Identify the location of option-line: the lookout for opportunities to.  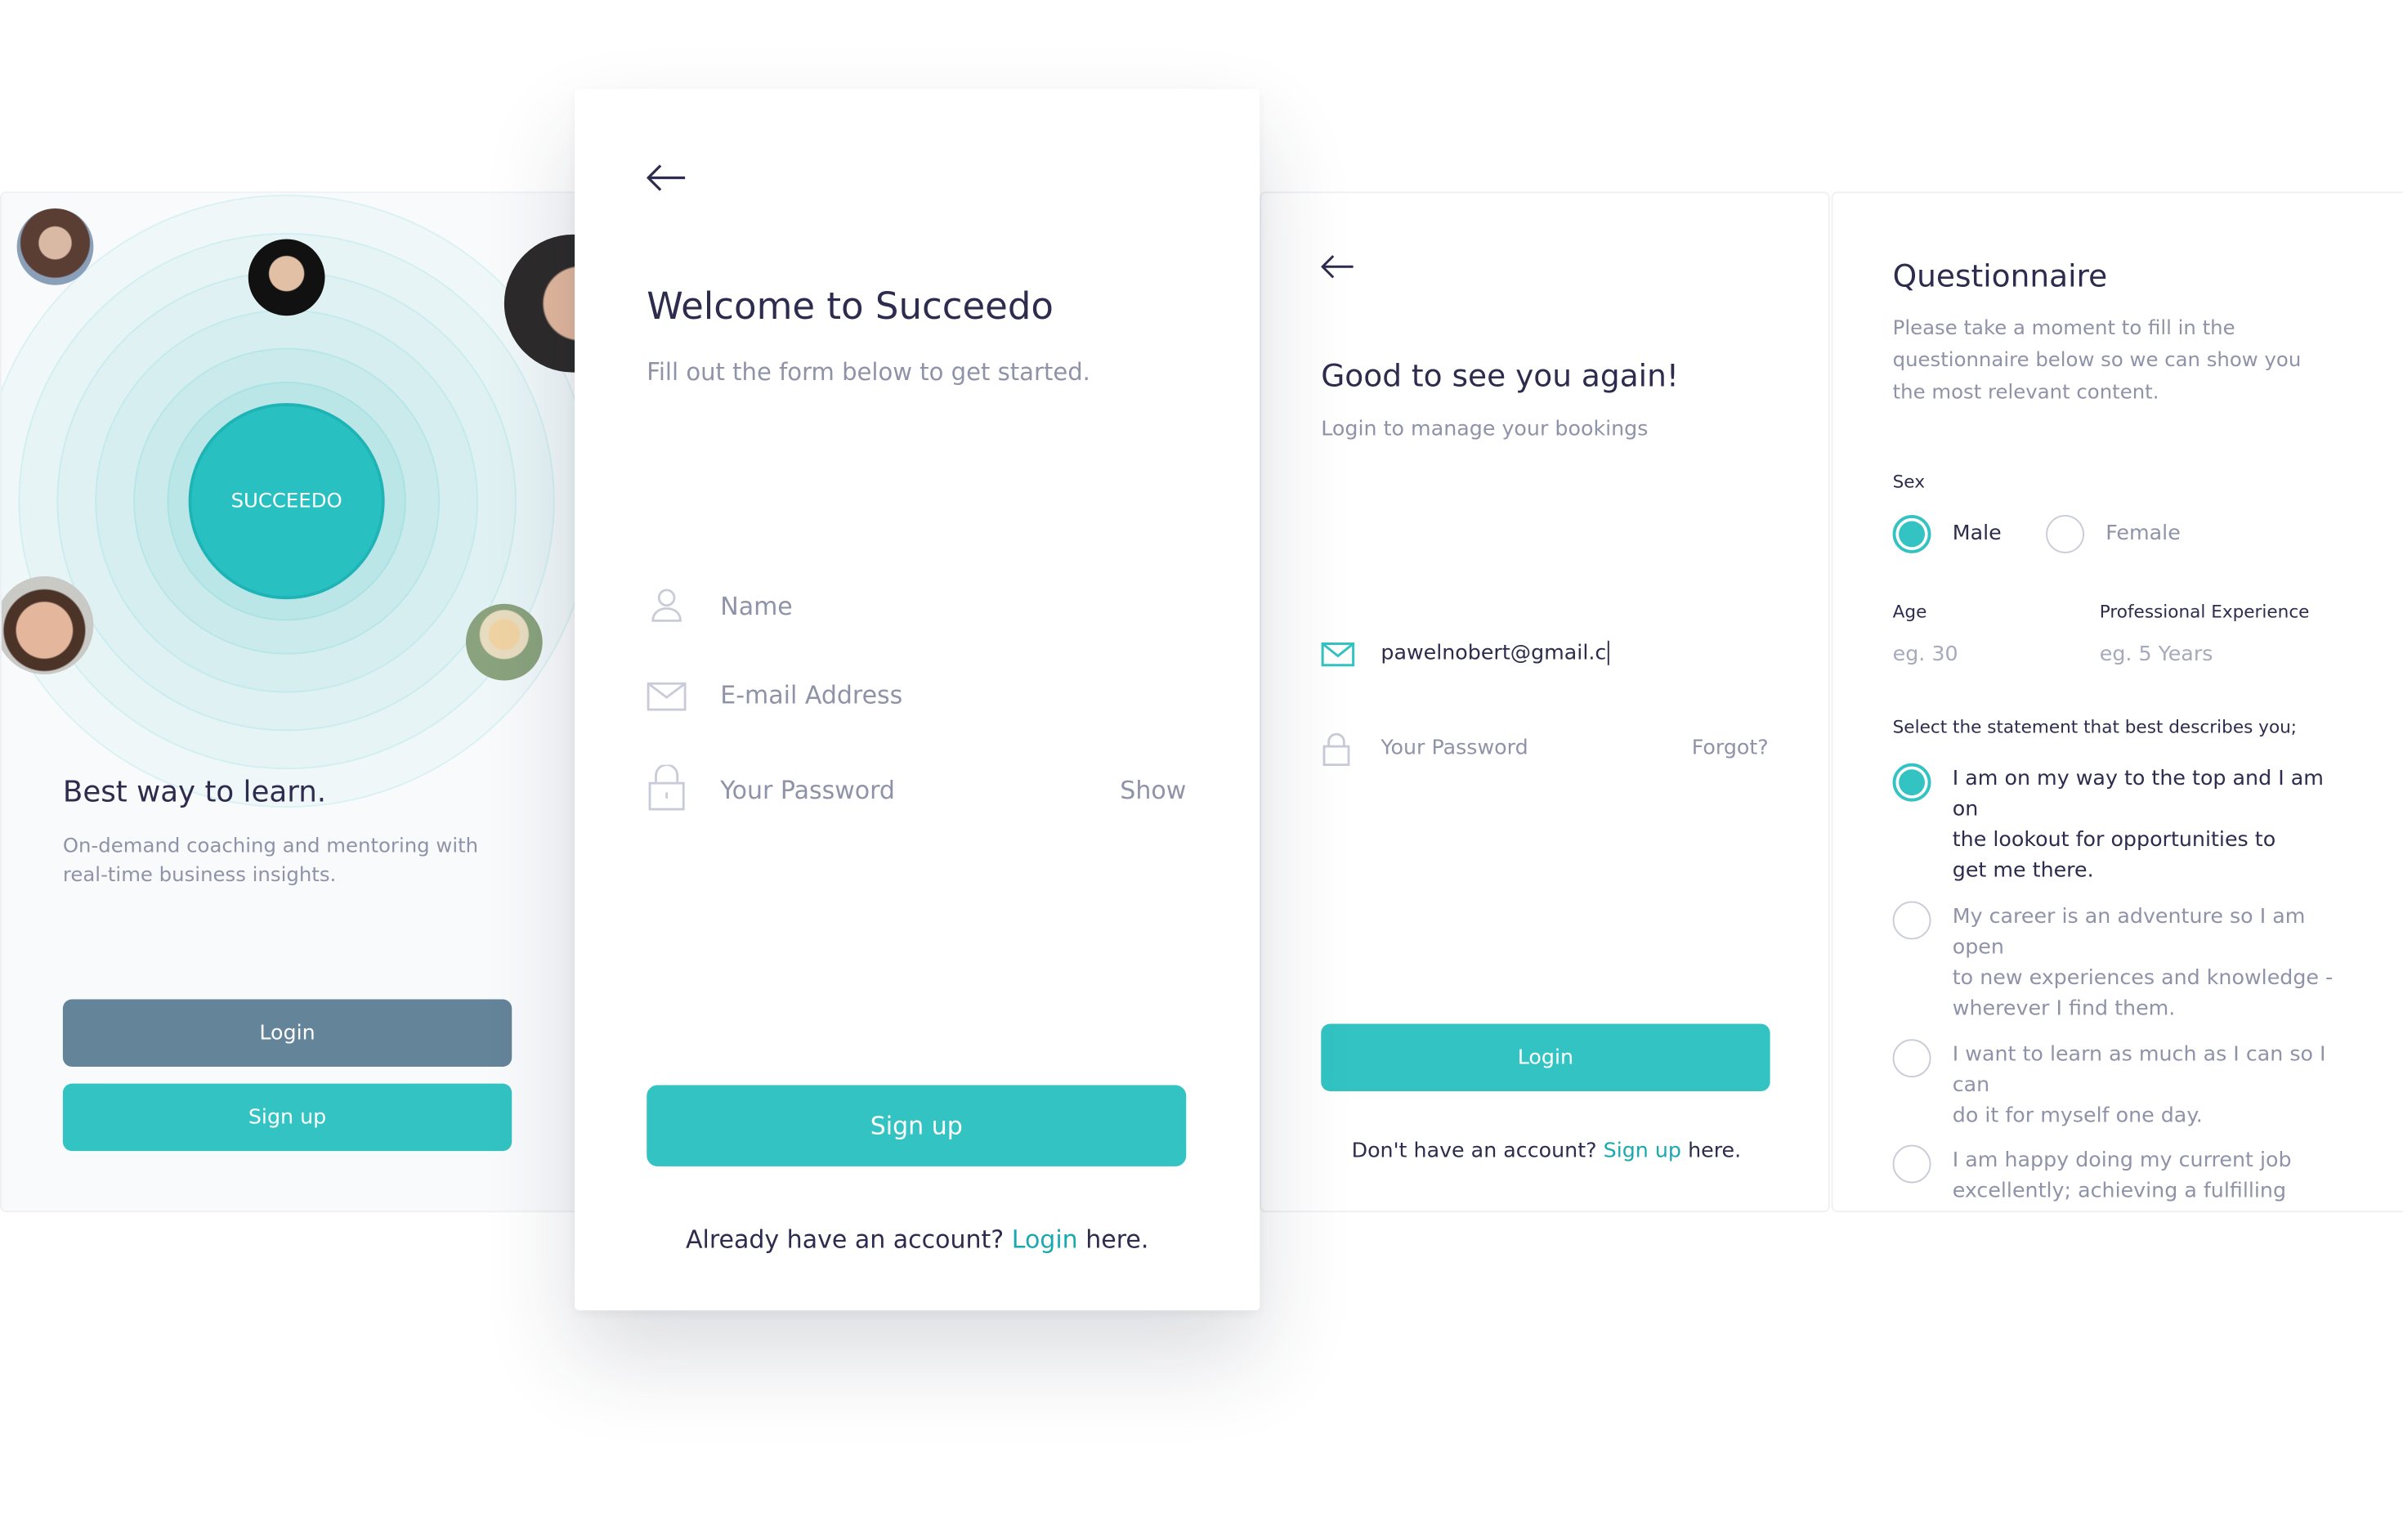
(2114, 840).